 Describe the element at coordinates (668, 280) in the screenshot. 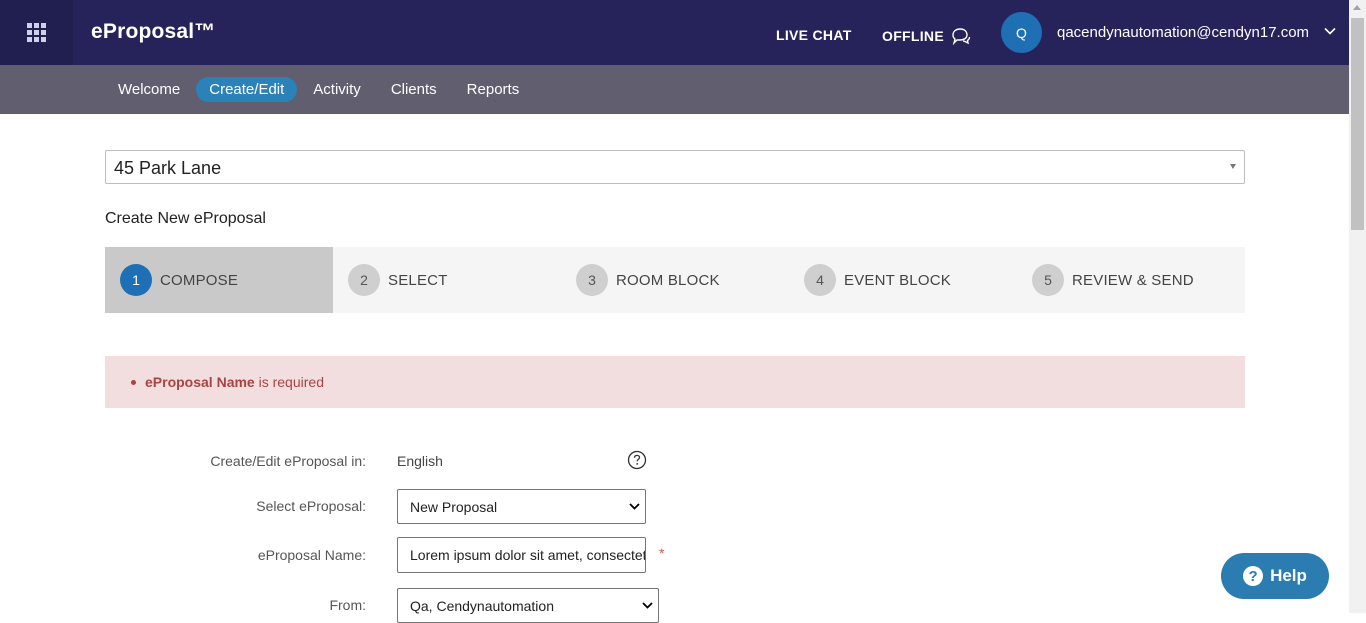

I see `step-label: ROOM BLOCK` at that location.